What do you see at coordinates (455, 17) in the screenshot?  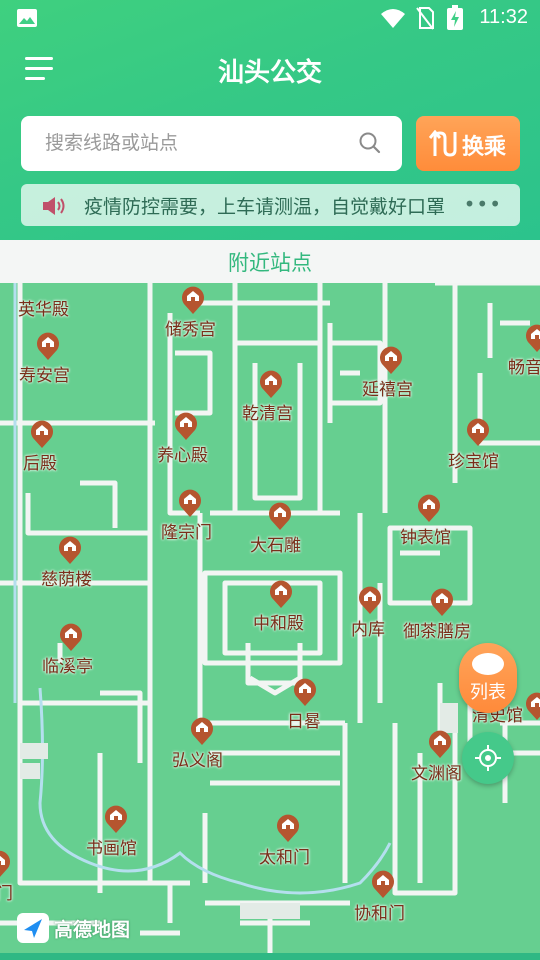 I see `battery-charging-icon` at bounding box center [455, 17].